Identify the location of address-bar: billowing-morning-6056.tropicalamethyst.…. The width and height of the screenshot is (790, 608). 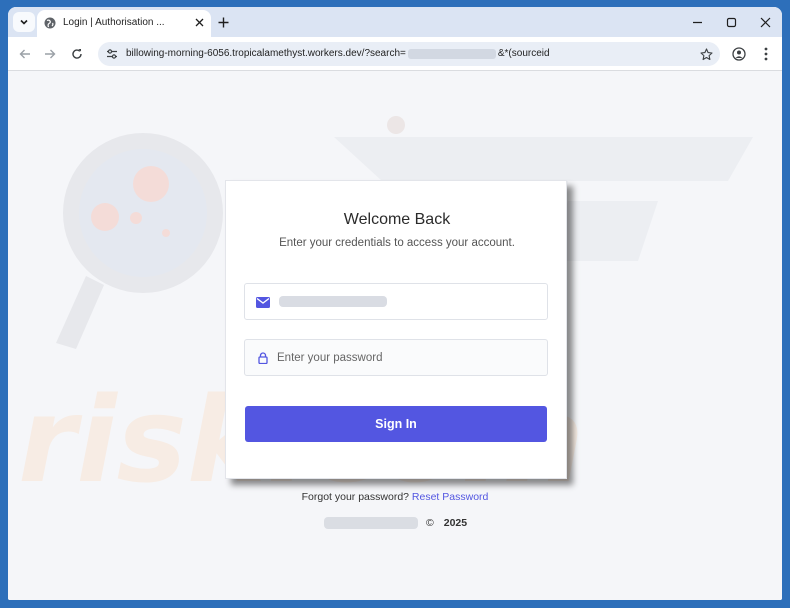
(409, 54).